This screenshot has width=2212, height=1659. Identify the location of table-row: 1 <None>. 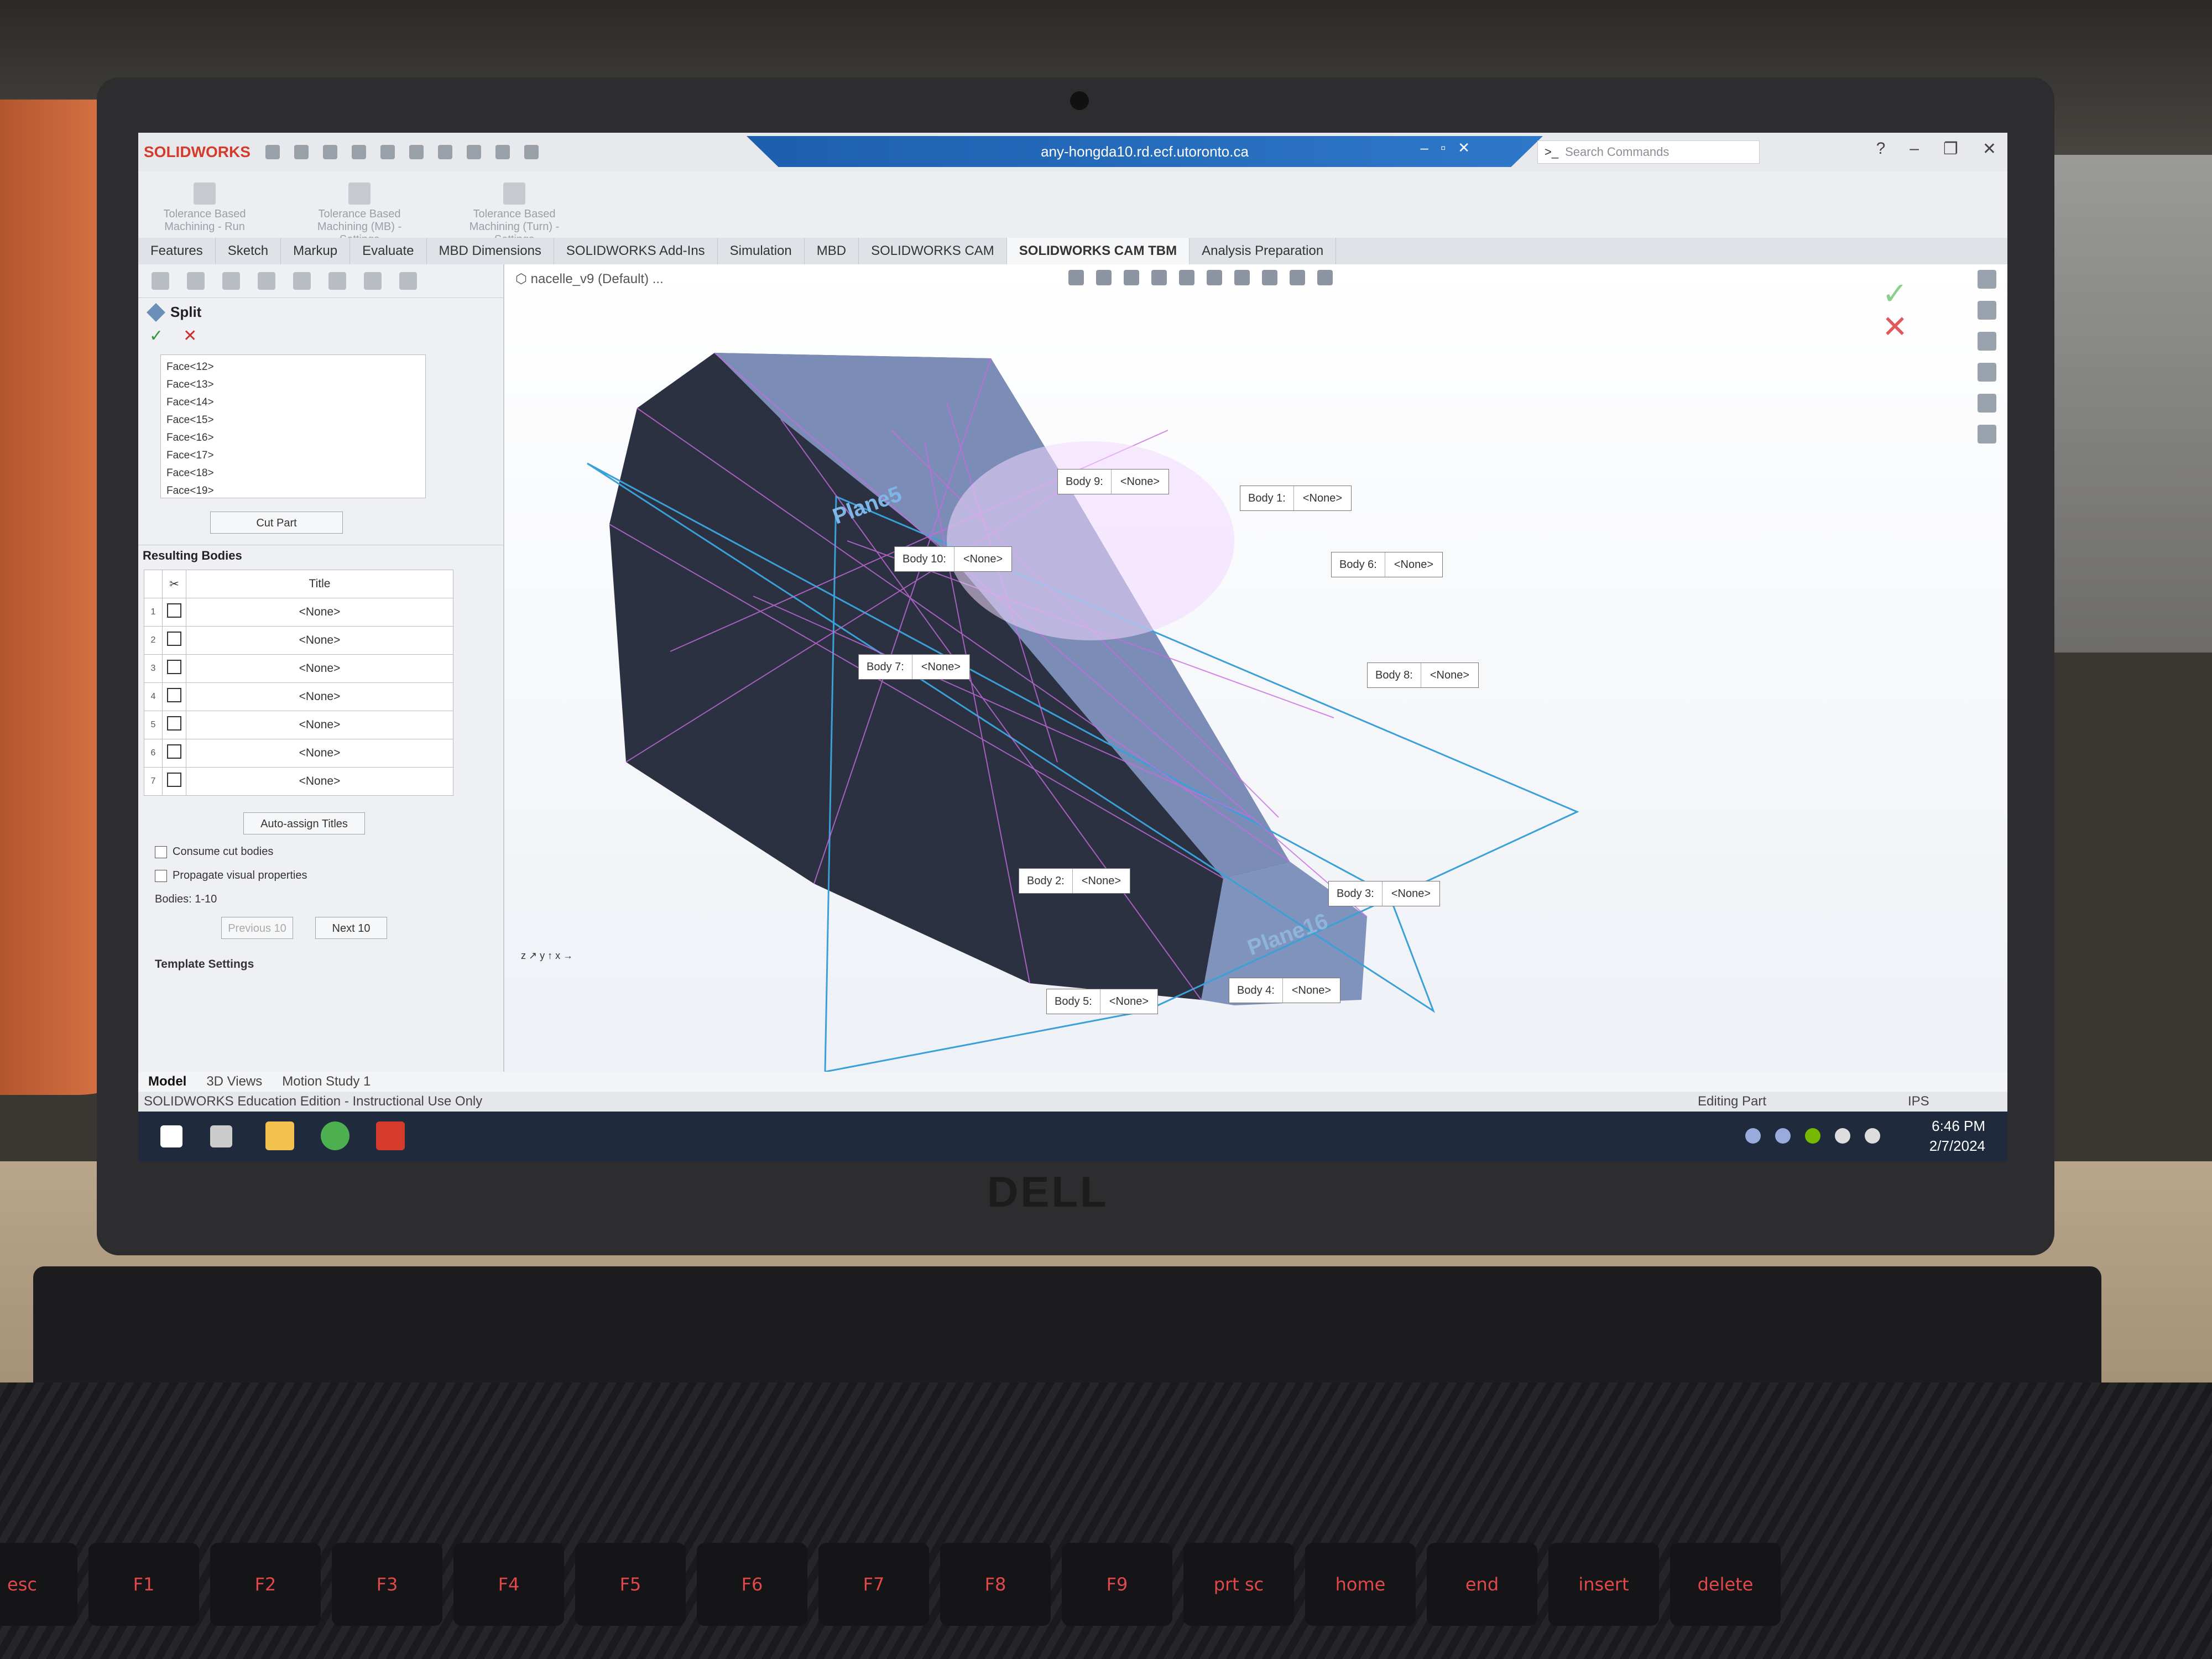
(299, 613).